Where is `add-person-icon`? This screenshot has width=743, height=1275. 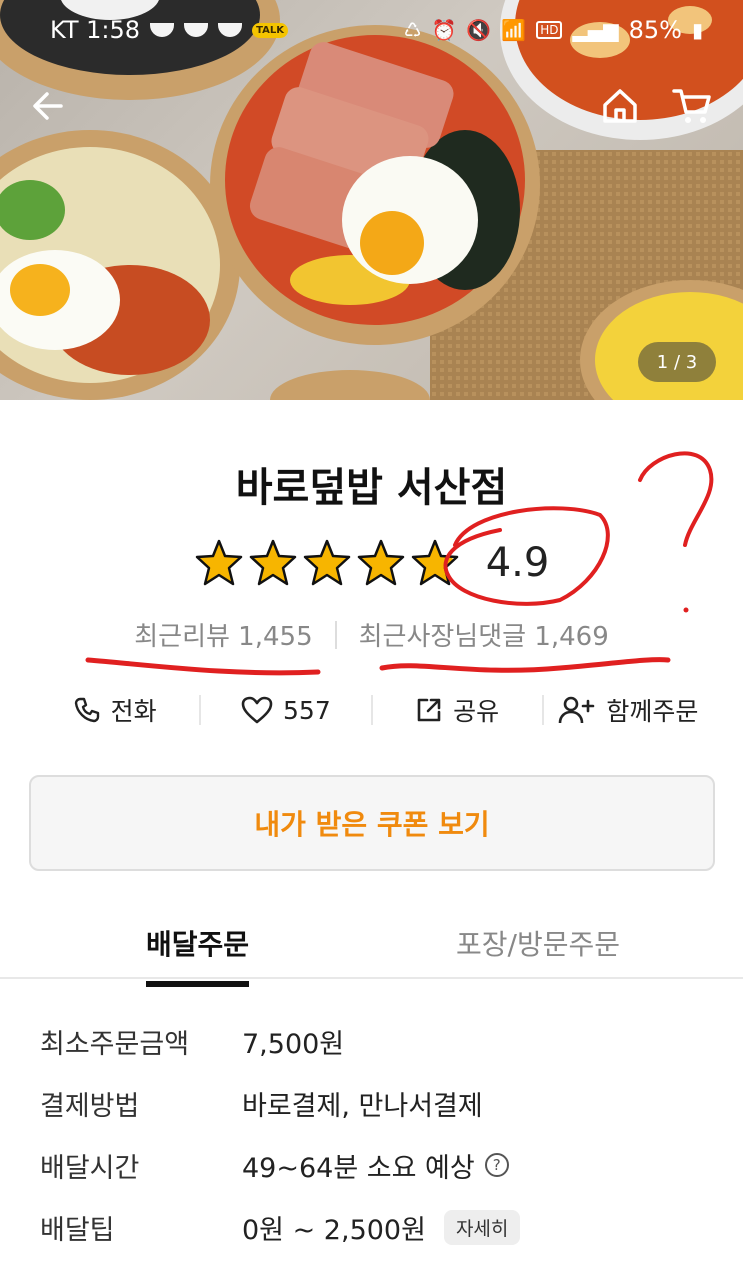
add-person-icon is located at coordinates (577, 710).